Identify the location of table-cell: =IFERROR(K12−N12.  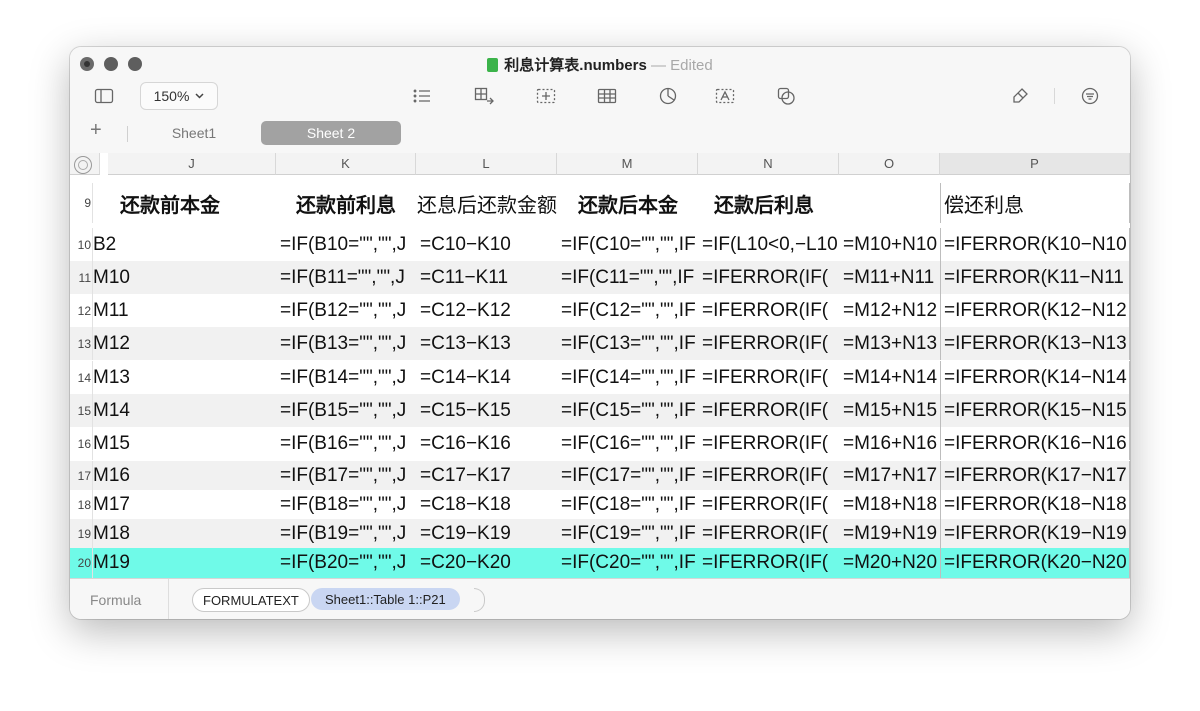
(1035, 310).